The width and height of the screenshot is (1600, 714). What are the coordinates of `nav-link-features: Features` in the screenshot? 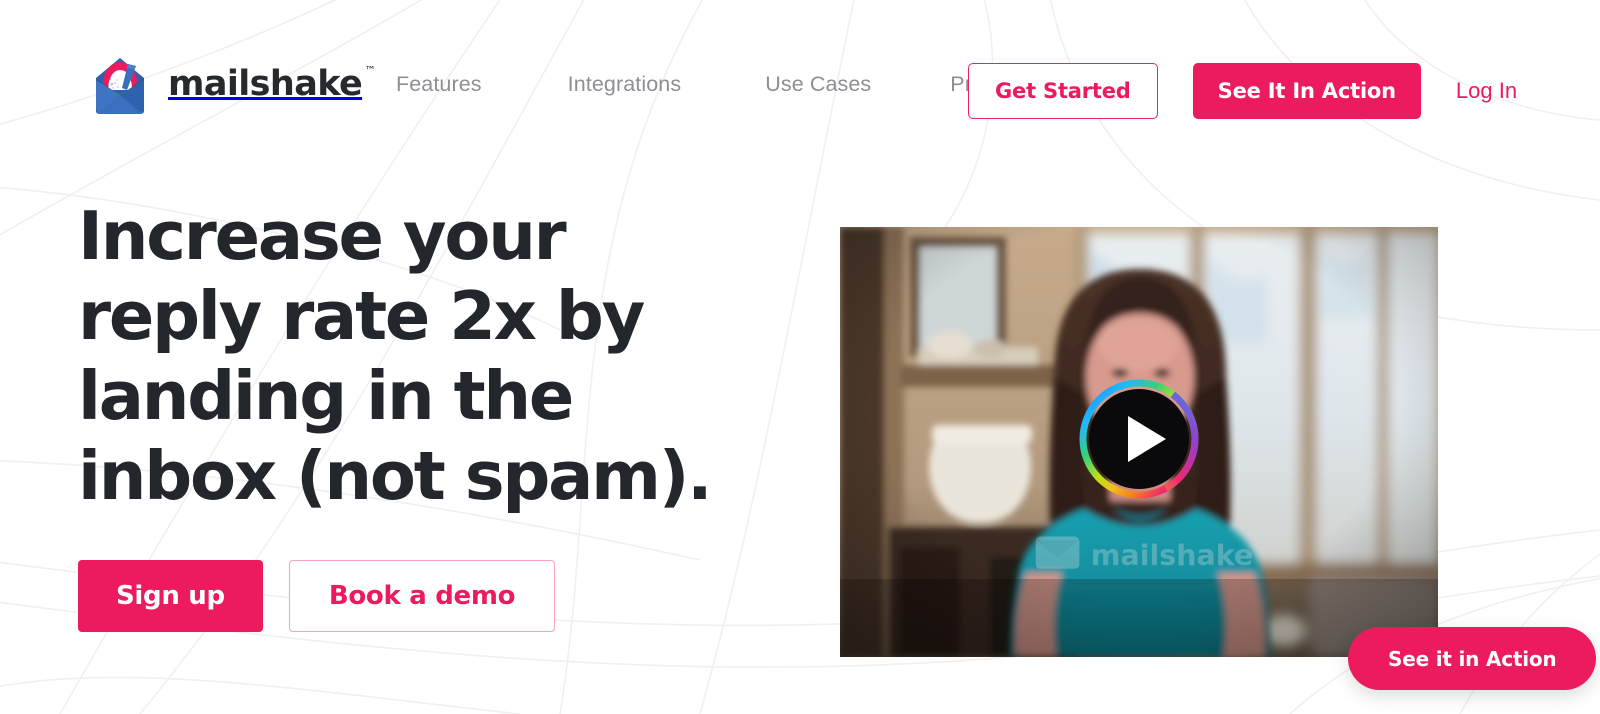 It's located at (439, 84).